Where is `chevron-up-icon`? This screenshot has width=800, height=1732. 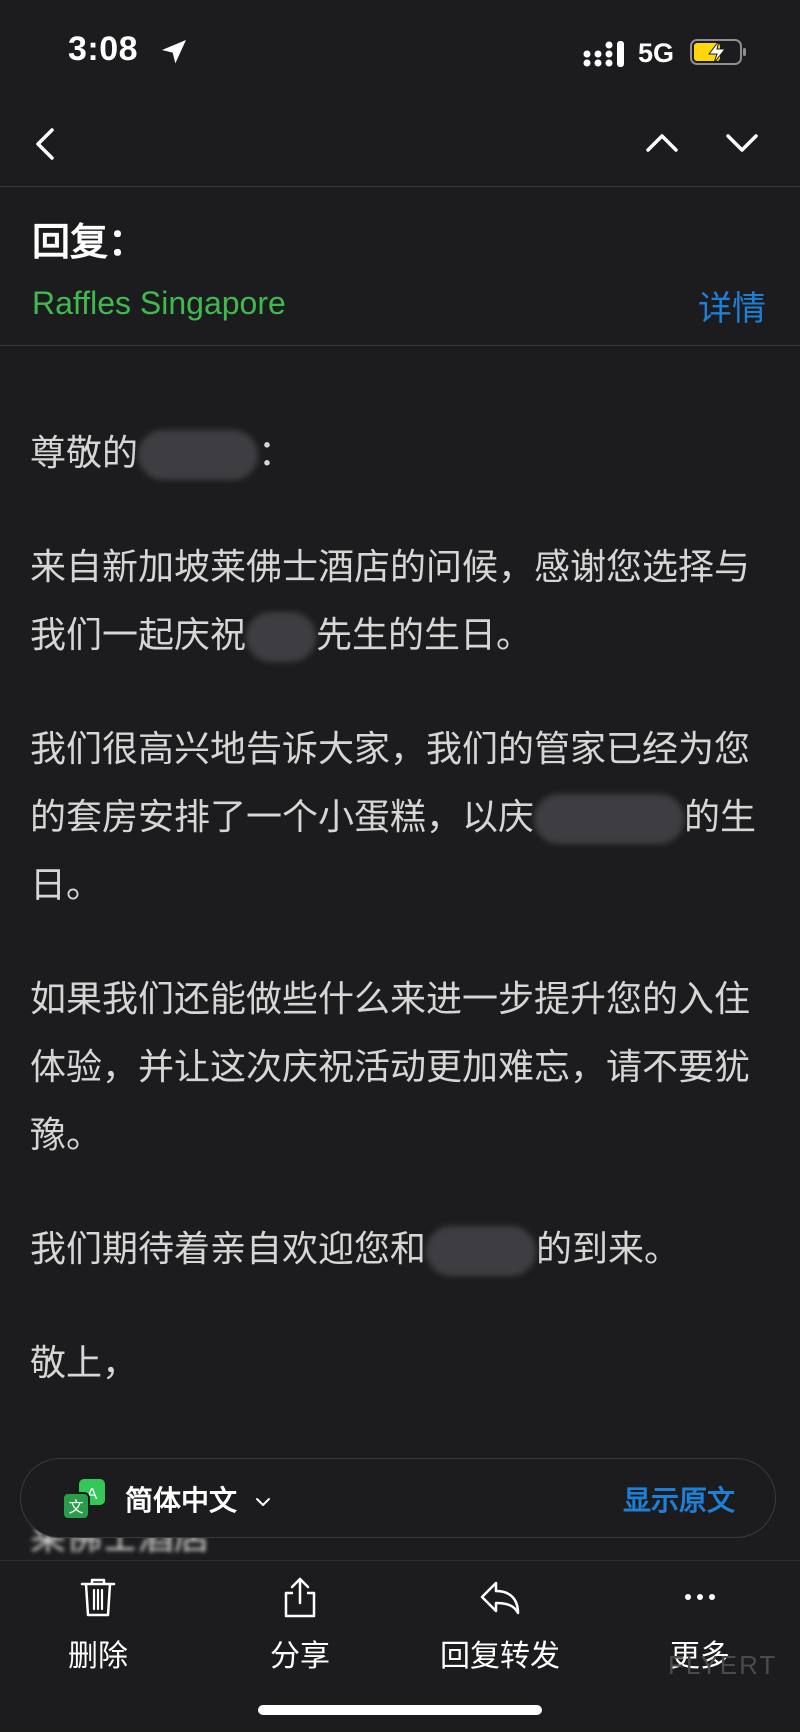
chevron-up-icon is located at coordinates (662, 142).